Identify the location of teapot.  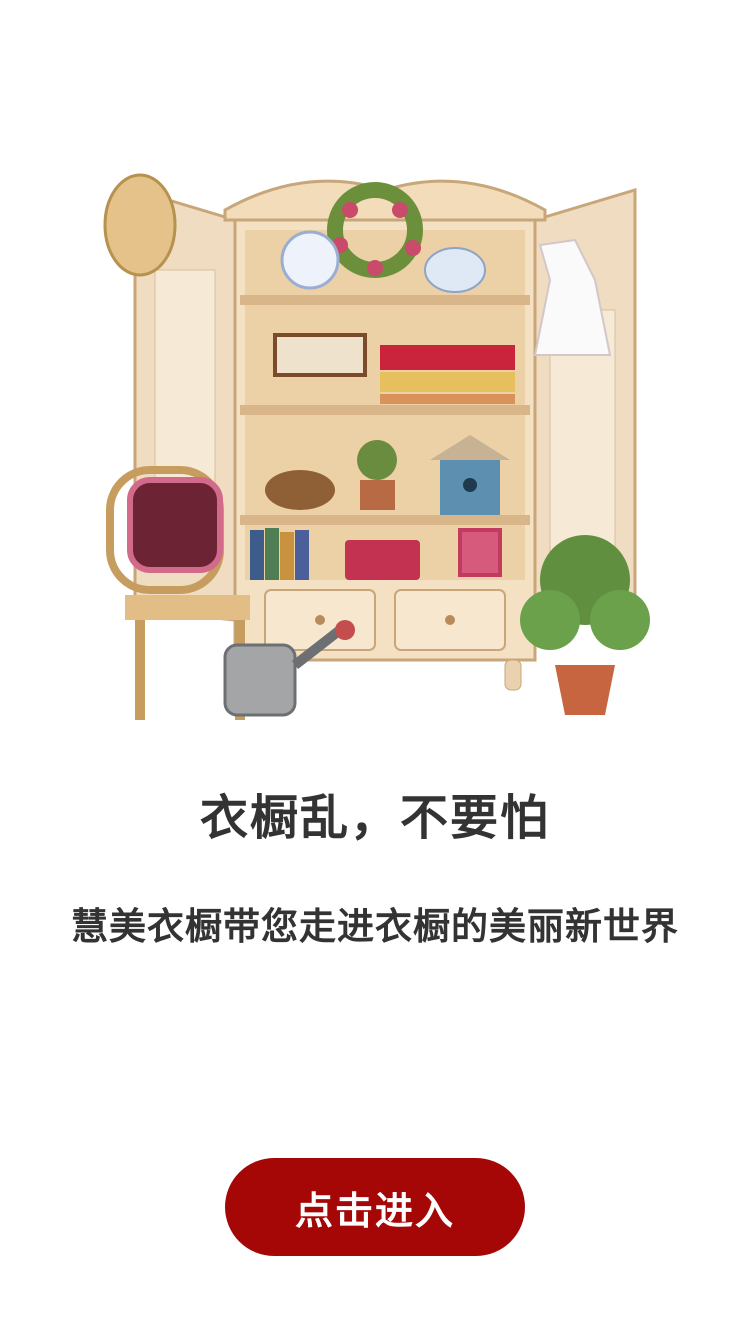
(455, 270).